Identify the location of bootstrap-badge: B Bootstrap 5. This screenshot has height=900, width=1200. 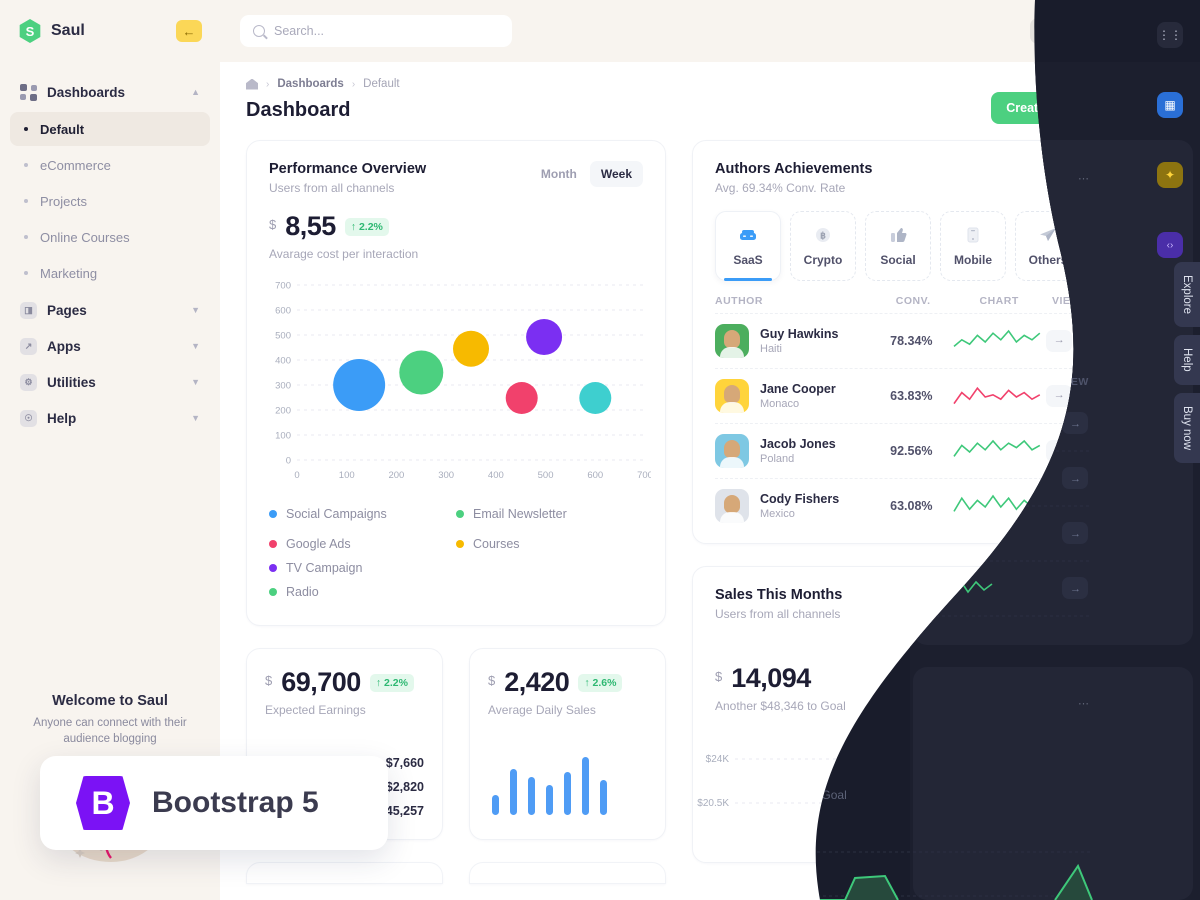
(214, 803).